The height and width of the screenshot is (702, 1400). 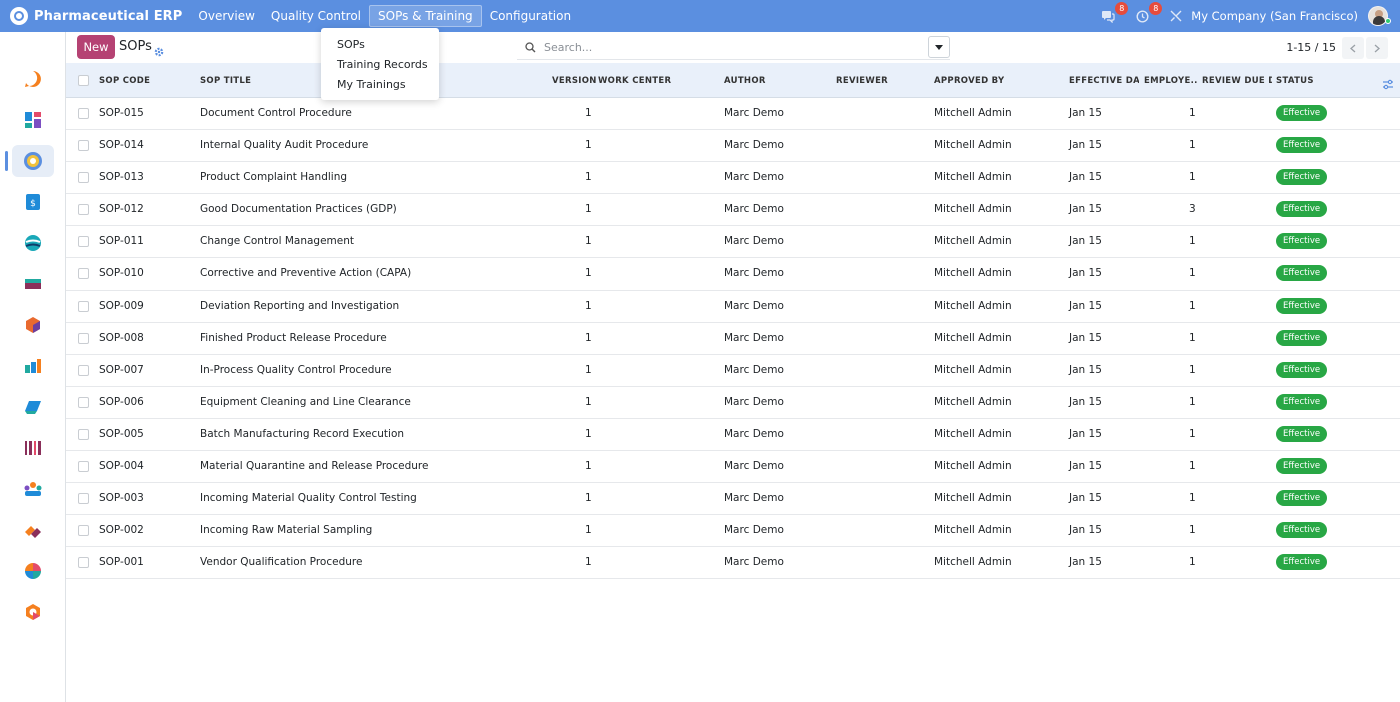 What do you see at coordinates (226, 16) in the screenshot?
I see `menu-overview: Overview` at bounding box center [226, 16].